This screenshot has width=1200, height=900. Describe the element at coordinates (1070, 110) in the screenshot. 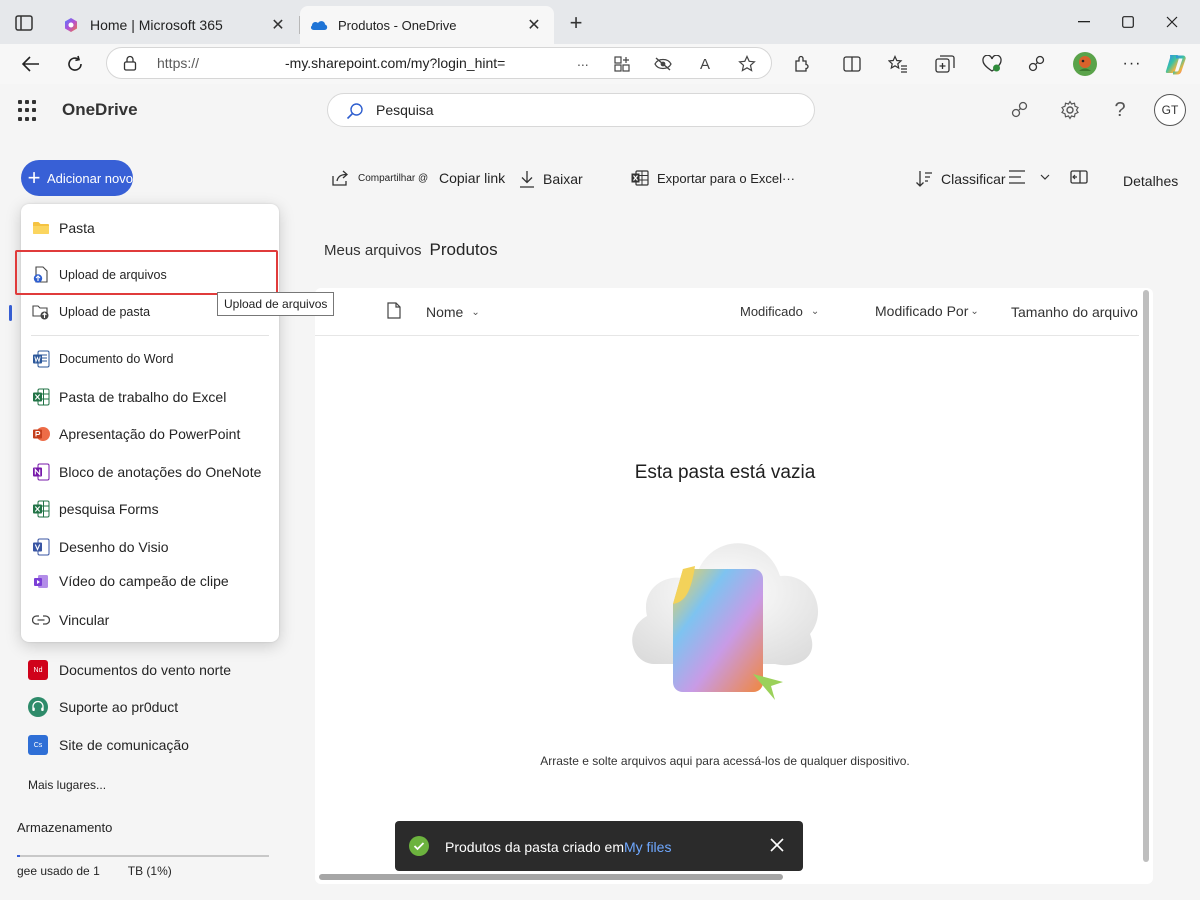

I see `gear-icon` at that location.